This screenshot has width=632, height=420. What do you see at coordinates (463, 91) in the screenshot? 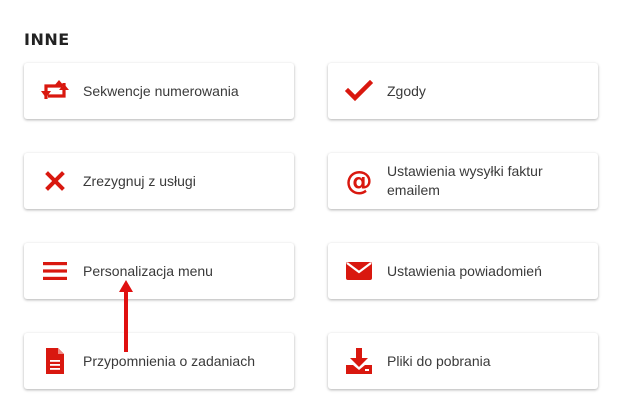
I see `tile-zgody: Zgody` at bounding box center [463, 91].